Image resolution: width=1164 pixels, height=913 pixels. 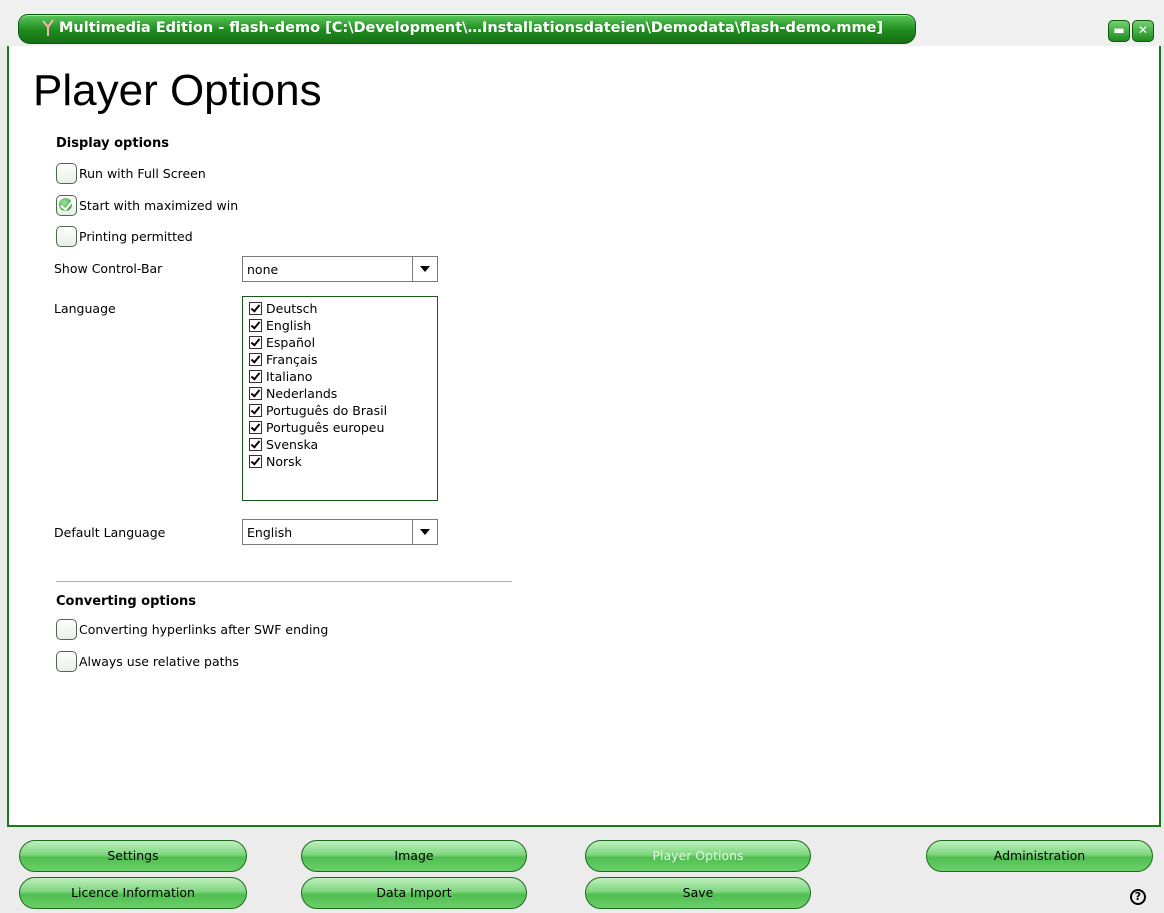 What do you see at coordinates (270, 532) in the screenshot?
I see `default-language-value: English` at bounding box center [270, 532].